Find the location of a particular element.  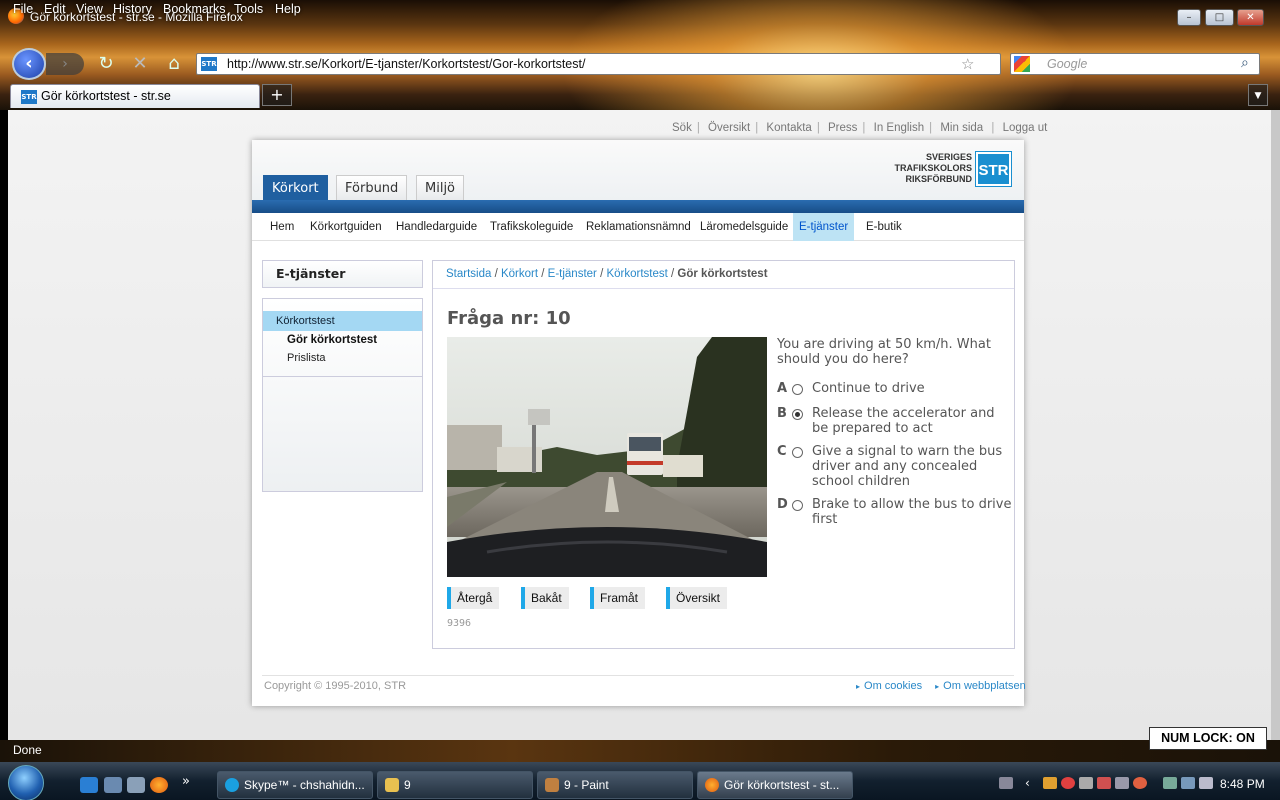

option-b-radio is located at coordinates (797, 414).